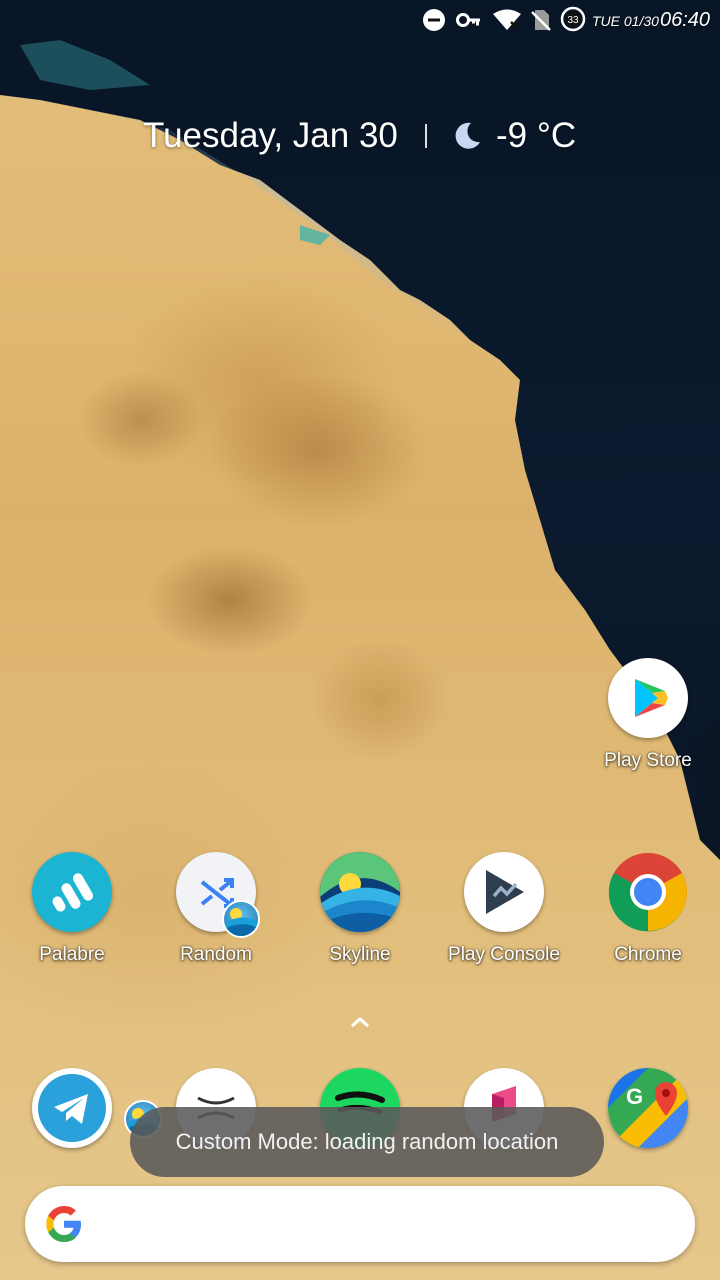 This screenshot has width=720, height=1280. What do you see at coordinates (685, 20) in the screenshot?
I see `status-time: 06:40` at bounding box center [685, 20].